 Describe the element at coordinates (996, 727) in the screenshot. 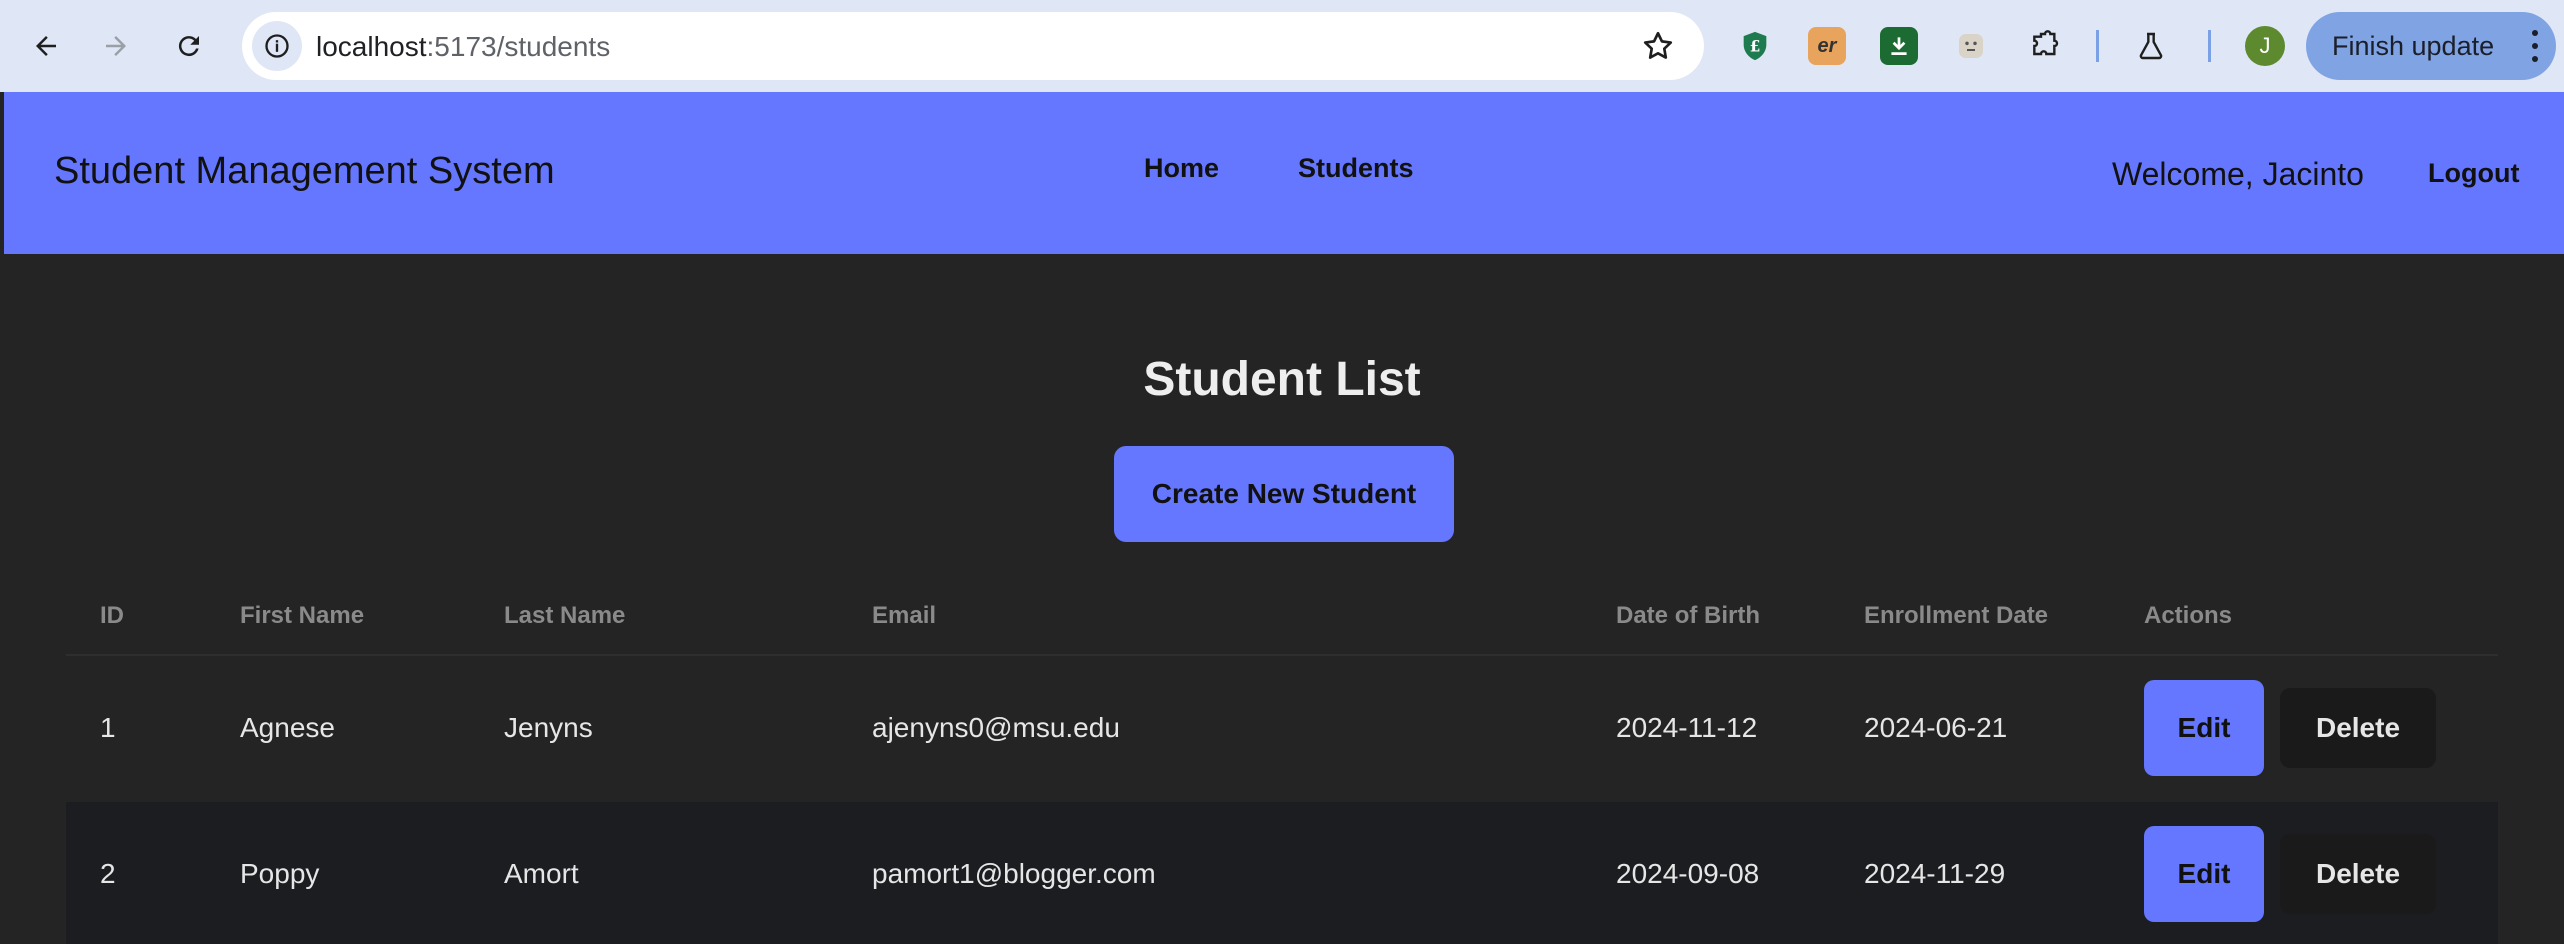

I see `cell-email: ajenyns0@msu.edu` at that location.